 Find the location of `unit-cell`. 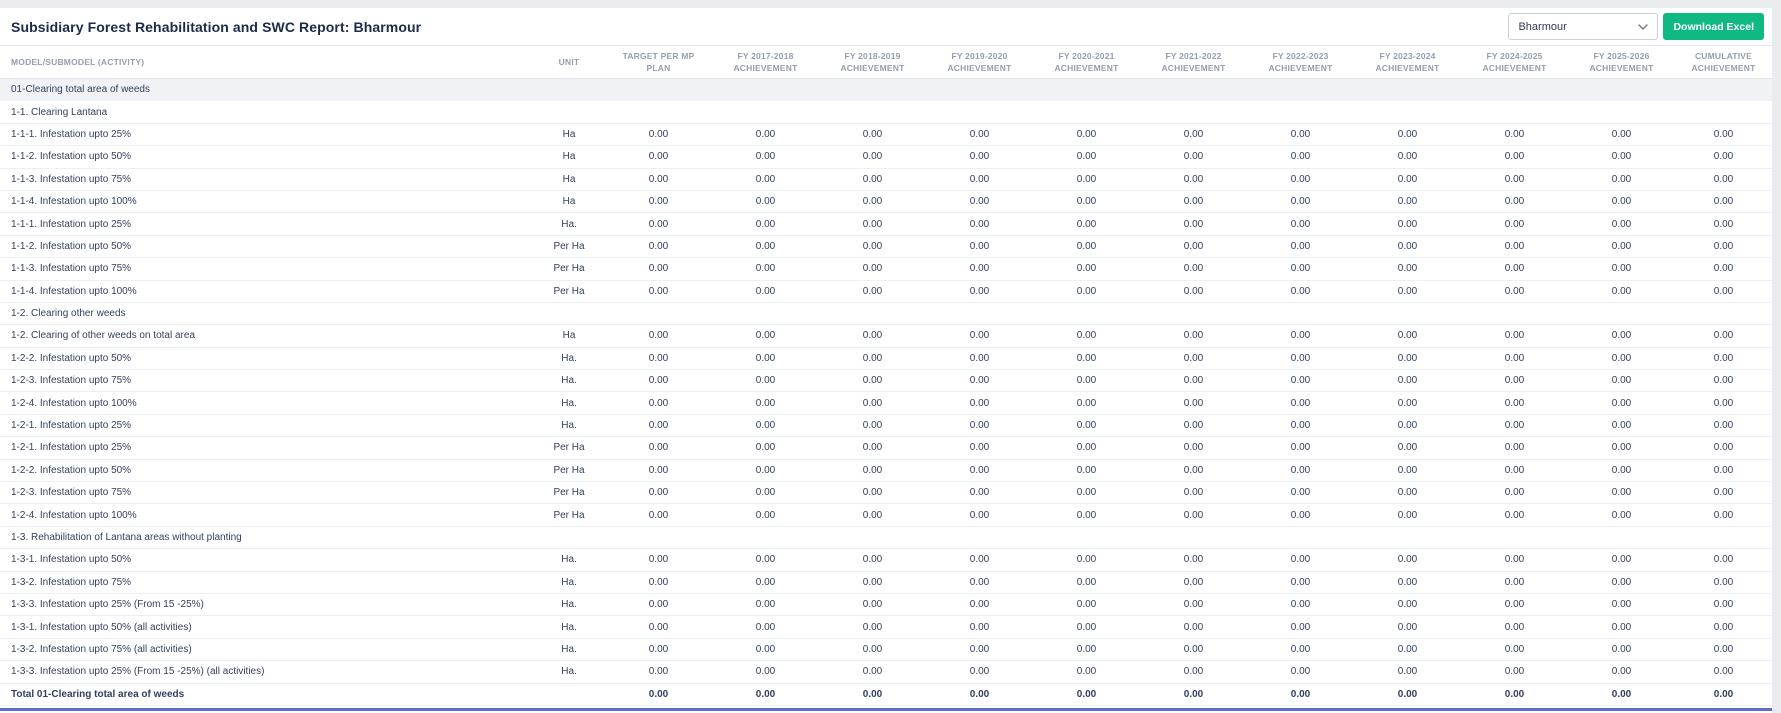

unit-cell is located at coordinates (569, 314).